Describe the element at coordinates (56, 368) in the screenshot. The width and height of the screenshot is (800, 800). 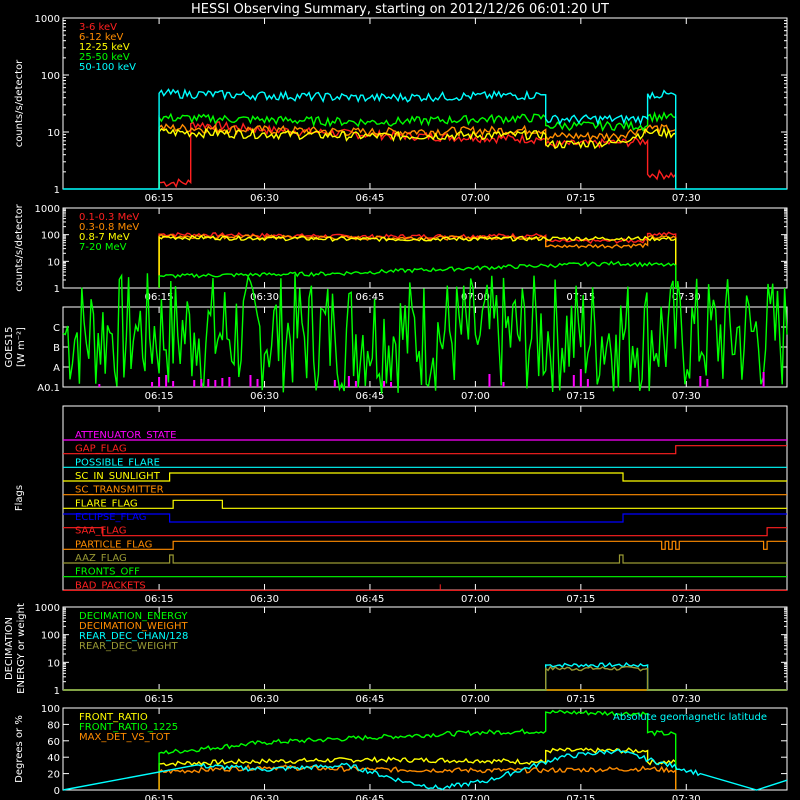
I see `y-tick-label: A` at that location.